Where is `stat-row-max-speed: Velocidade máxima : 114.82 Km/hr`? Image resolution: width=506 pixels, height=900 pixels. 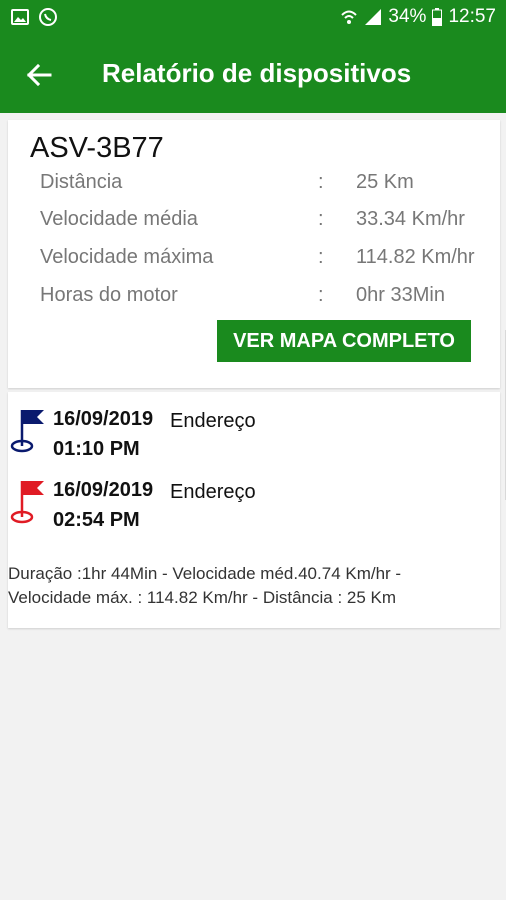
stat-row-max-speed: Velocidade máxima : 114.82 Km/hr is located at coordinates (270, 261).